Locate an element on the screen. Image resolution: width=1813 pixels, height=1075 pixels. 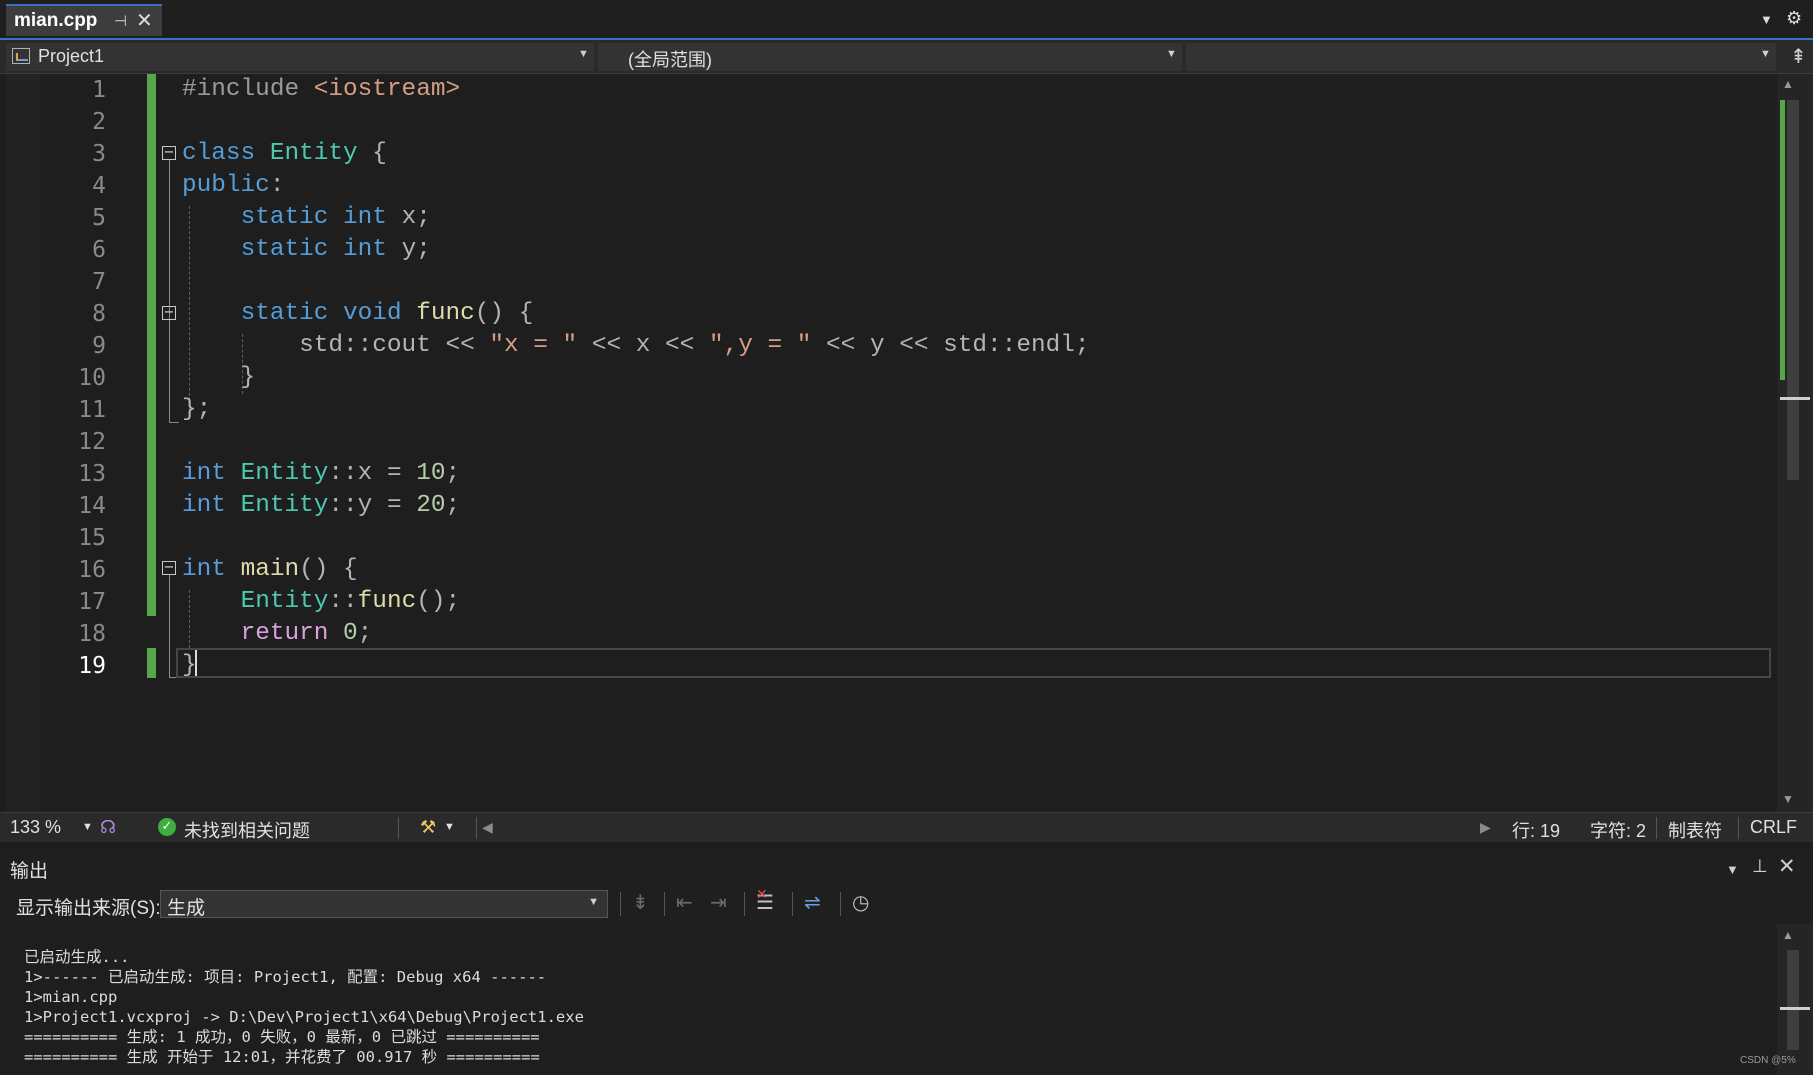
code-line: int Entity::y = 20; is located at coordinates (321, 506).